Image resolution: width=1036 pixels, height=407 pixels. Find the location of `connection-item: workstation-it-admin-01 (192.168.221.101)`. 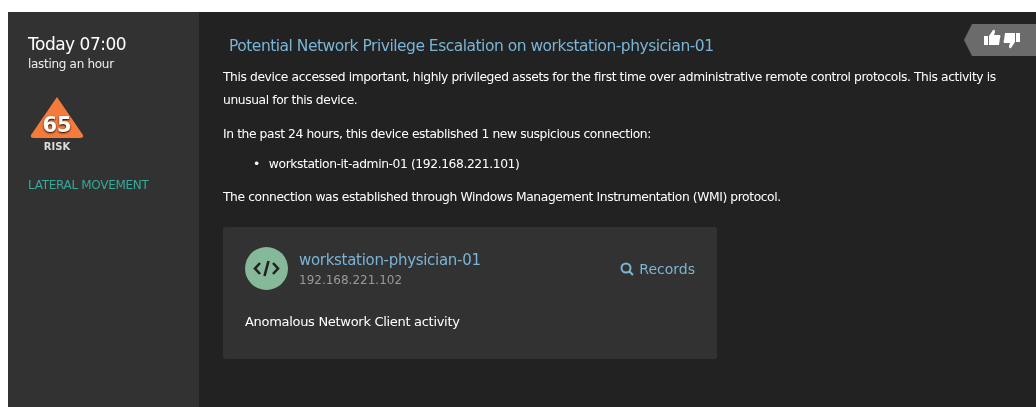

connection-item: workstation-it-admin-01 (192.168.221.101) is located at coordinates (394, 164).